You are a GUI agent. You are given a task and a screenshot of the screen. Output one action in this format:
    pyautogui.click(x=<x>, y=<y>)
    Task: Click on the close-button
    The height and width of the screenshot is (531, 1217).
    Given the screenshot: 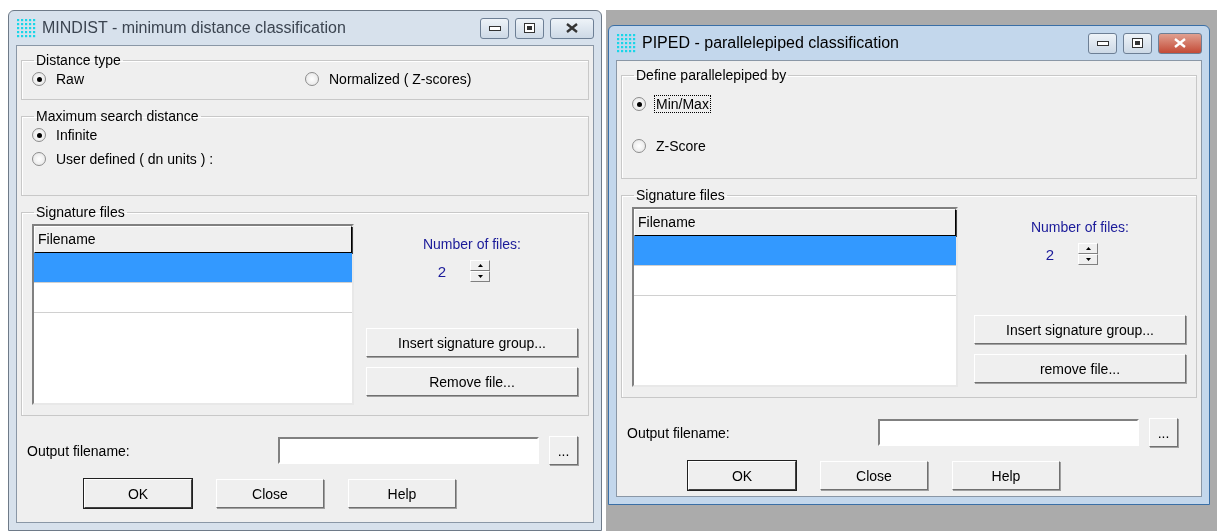 What is the action you would take?
    pyautogui.click(x=572, y=28)
    